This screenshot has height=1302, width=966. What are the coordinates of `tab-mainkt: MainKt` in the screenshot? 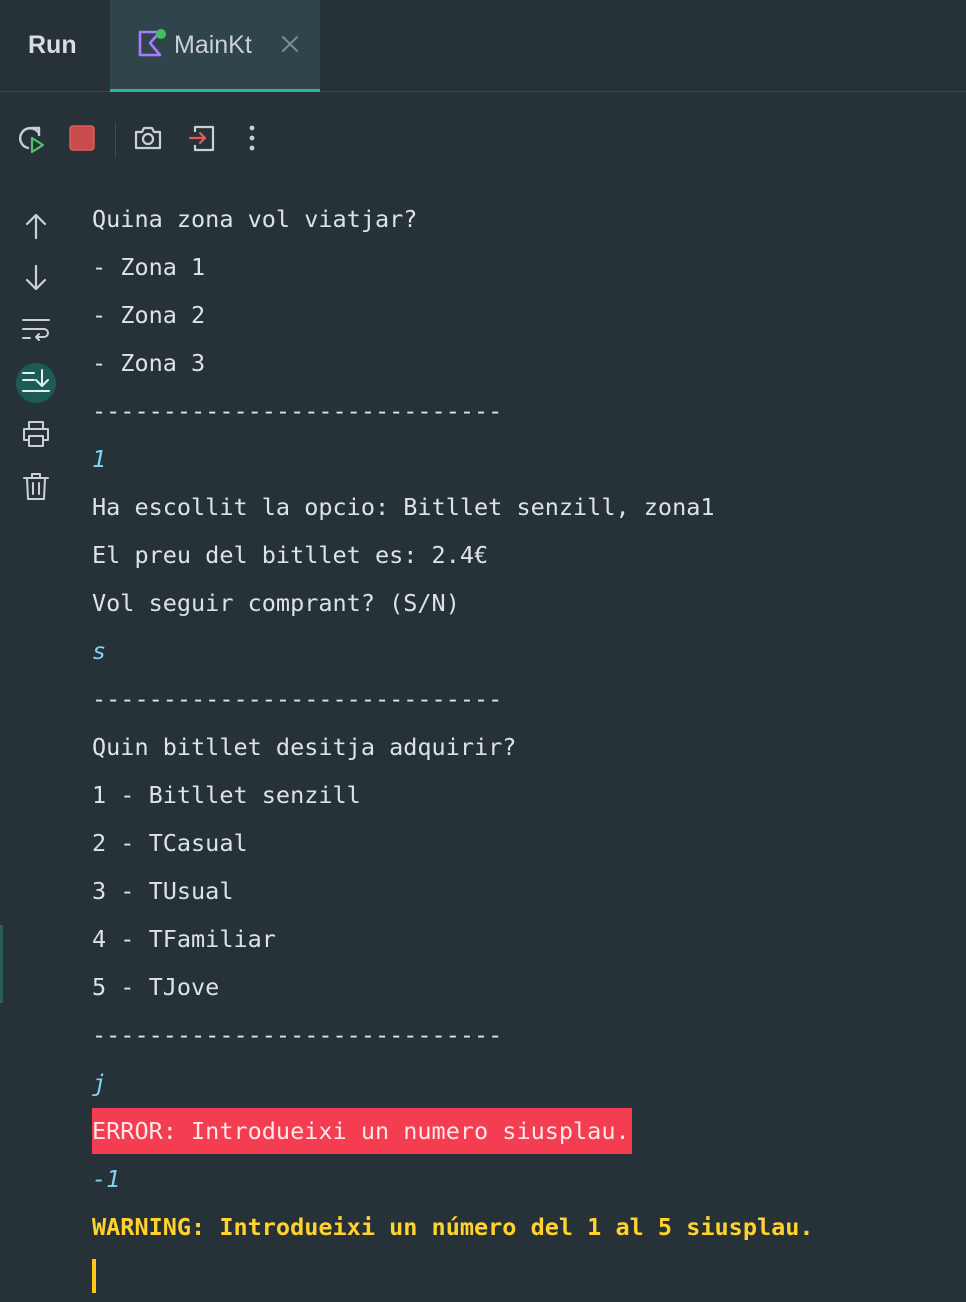 It's located at (215, 46).